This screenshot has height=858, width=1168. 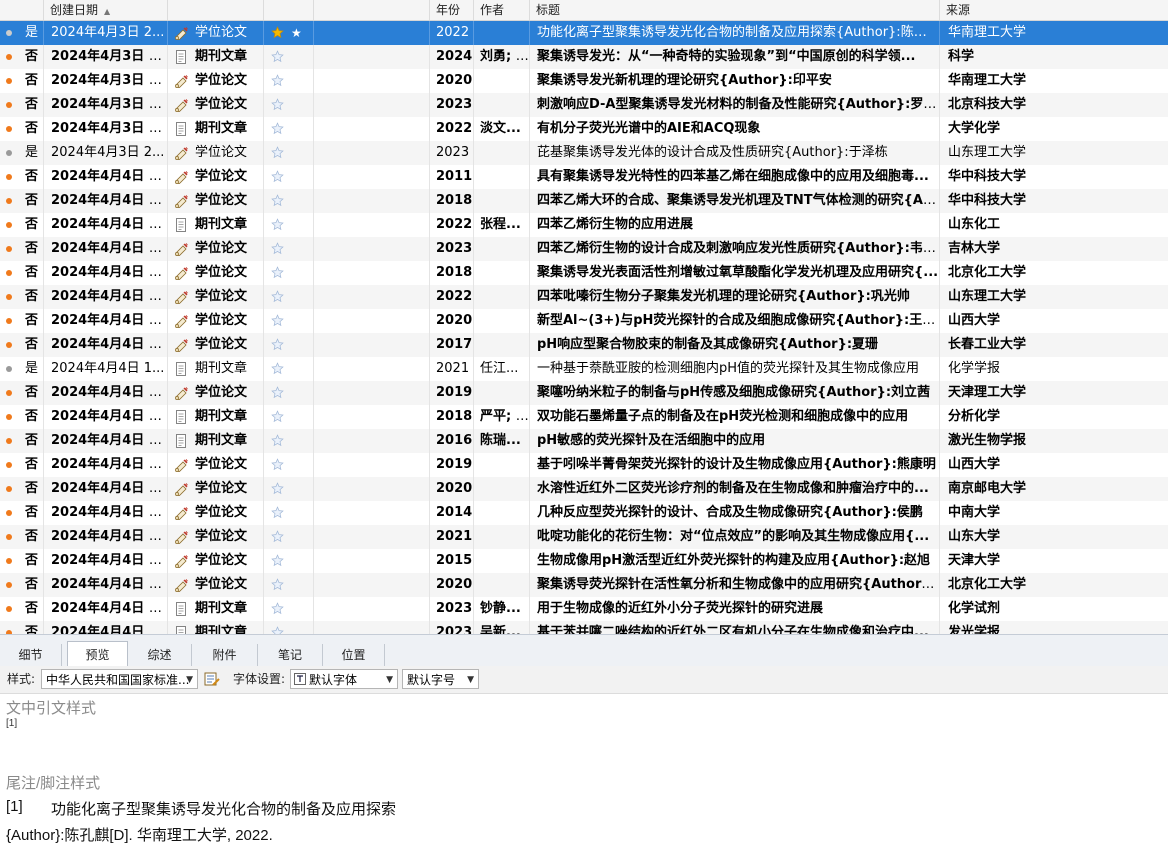 I want to click on font-size-select: 默认字号 ▼, so click(x=440, y=679).